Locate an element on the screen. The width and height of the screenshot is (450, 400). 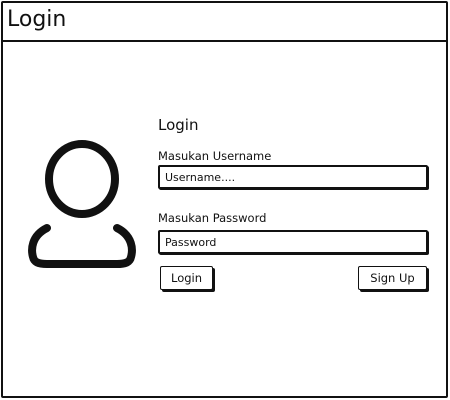
password-input is located at coordinates (293, 242).